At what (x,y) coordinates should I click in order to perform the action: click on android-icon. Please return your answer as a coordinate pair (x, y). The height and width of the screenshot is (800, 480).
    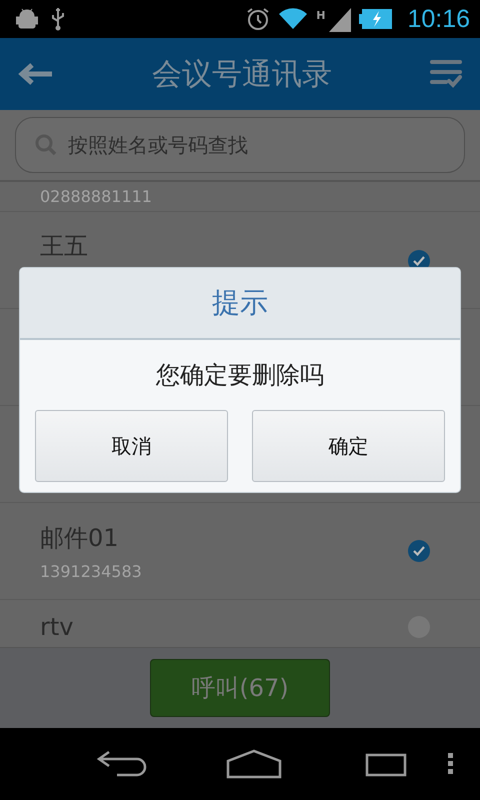
    Looking at the image, I should click on (27, 19).